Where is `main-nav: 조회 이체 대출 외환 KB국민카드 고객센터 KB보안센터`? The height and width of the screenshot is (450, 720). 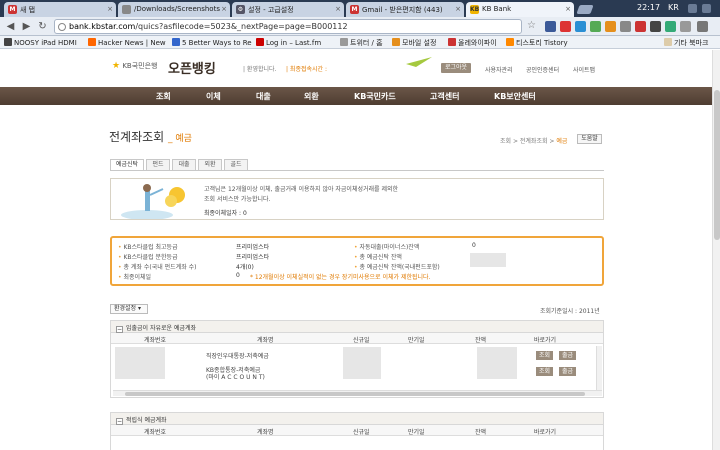 main-nav: 조회 이체 대출 외환 KB국민카드 고객센터 KB보안센터 is located at coordinates (356, 96).